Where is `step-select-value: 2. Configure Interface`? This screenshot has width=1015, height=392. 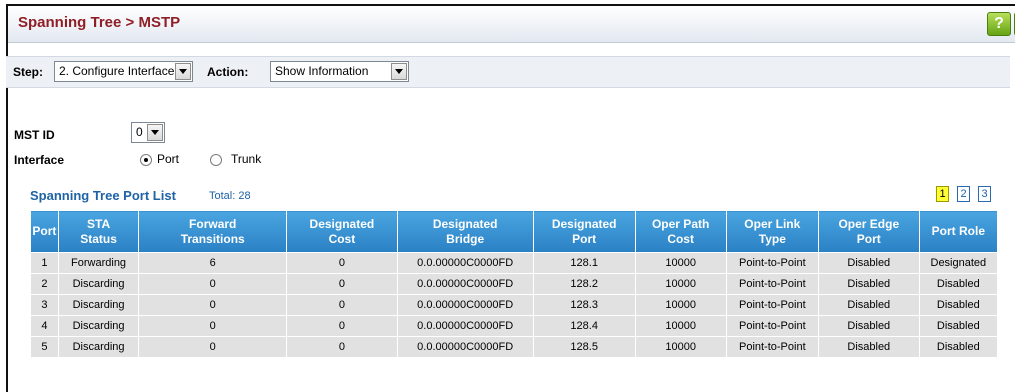 step-select-value: 2. Configure Interface is located at coordinates (117, 71).